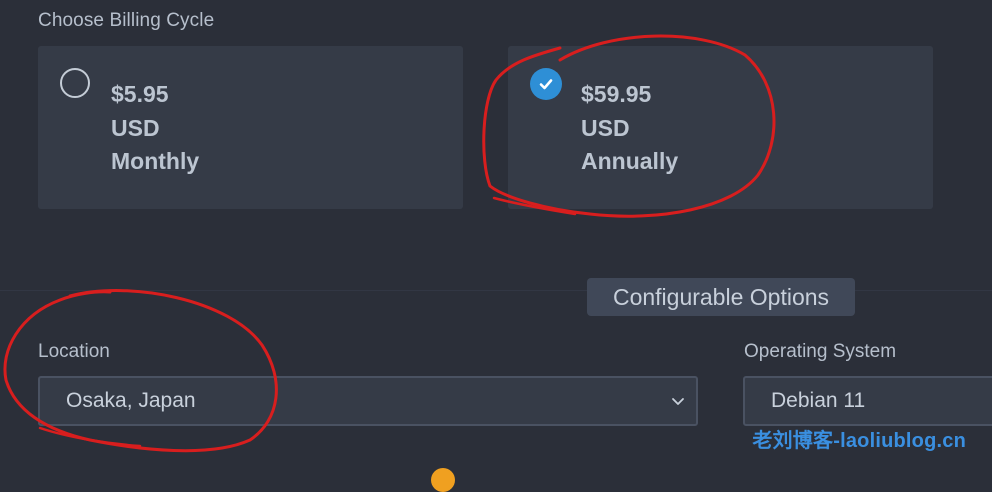 The width and height of the screenshot is (992, 492). I want to click on info-indicator-icon, so click(443, 480).